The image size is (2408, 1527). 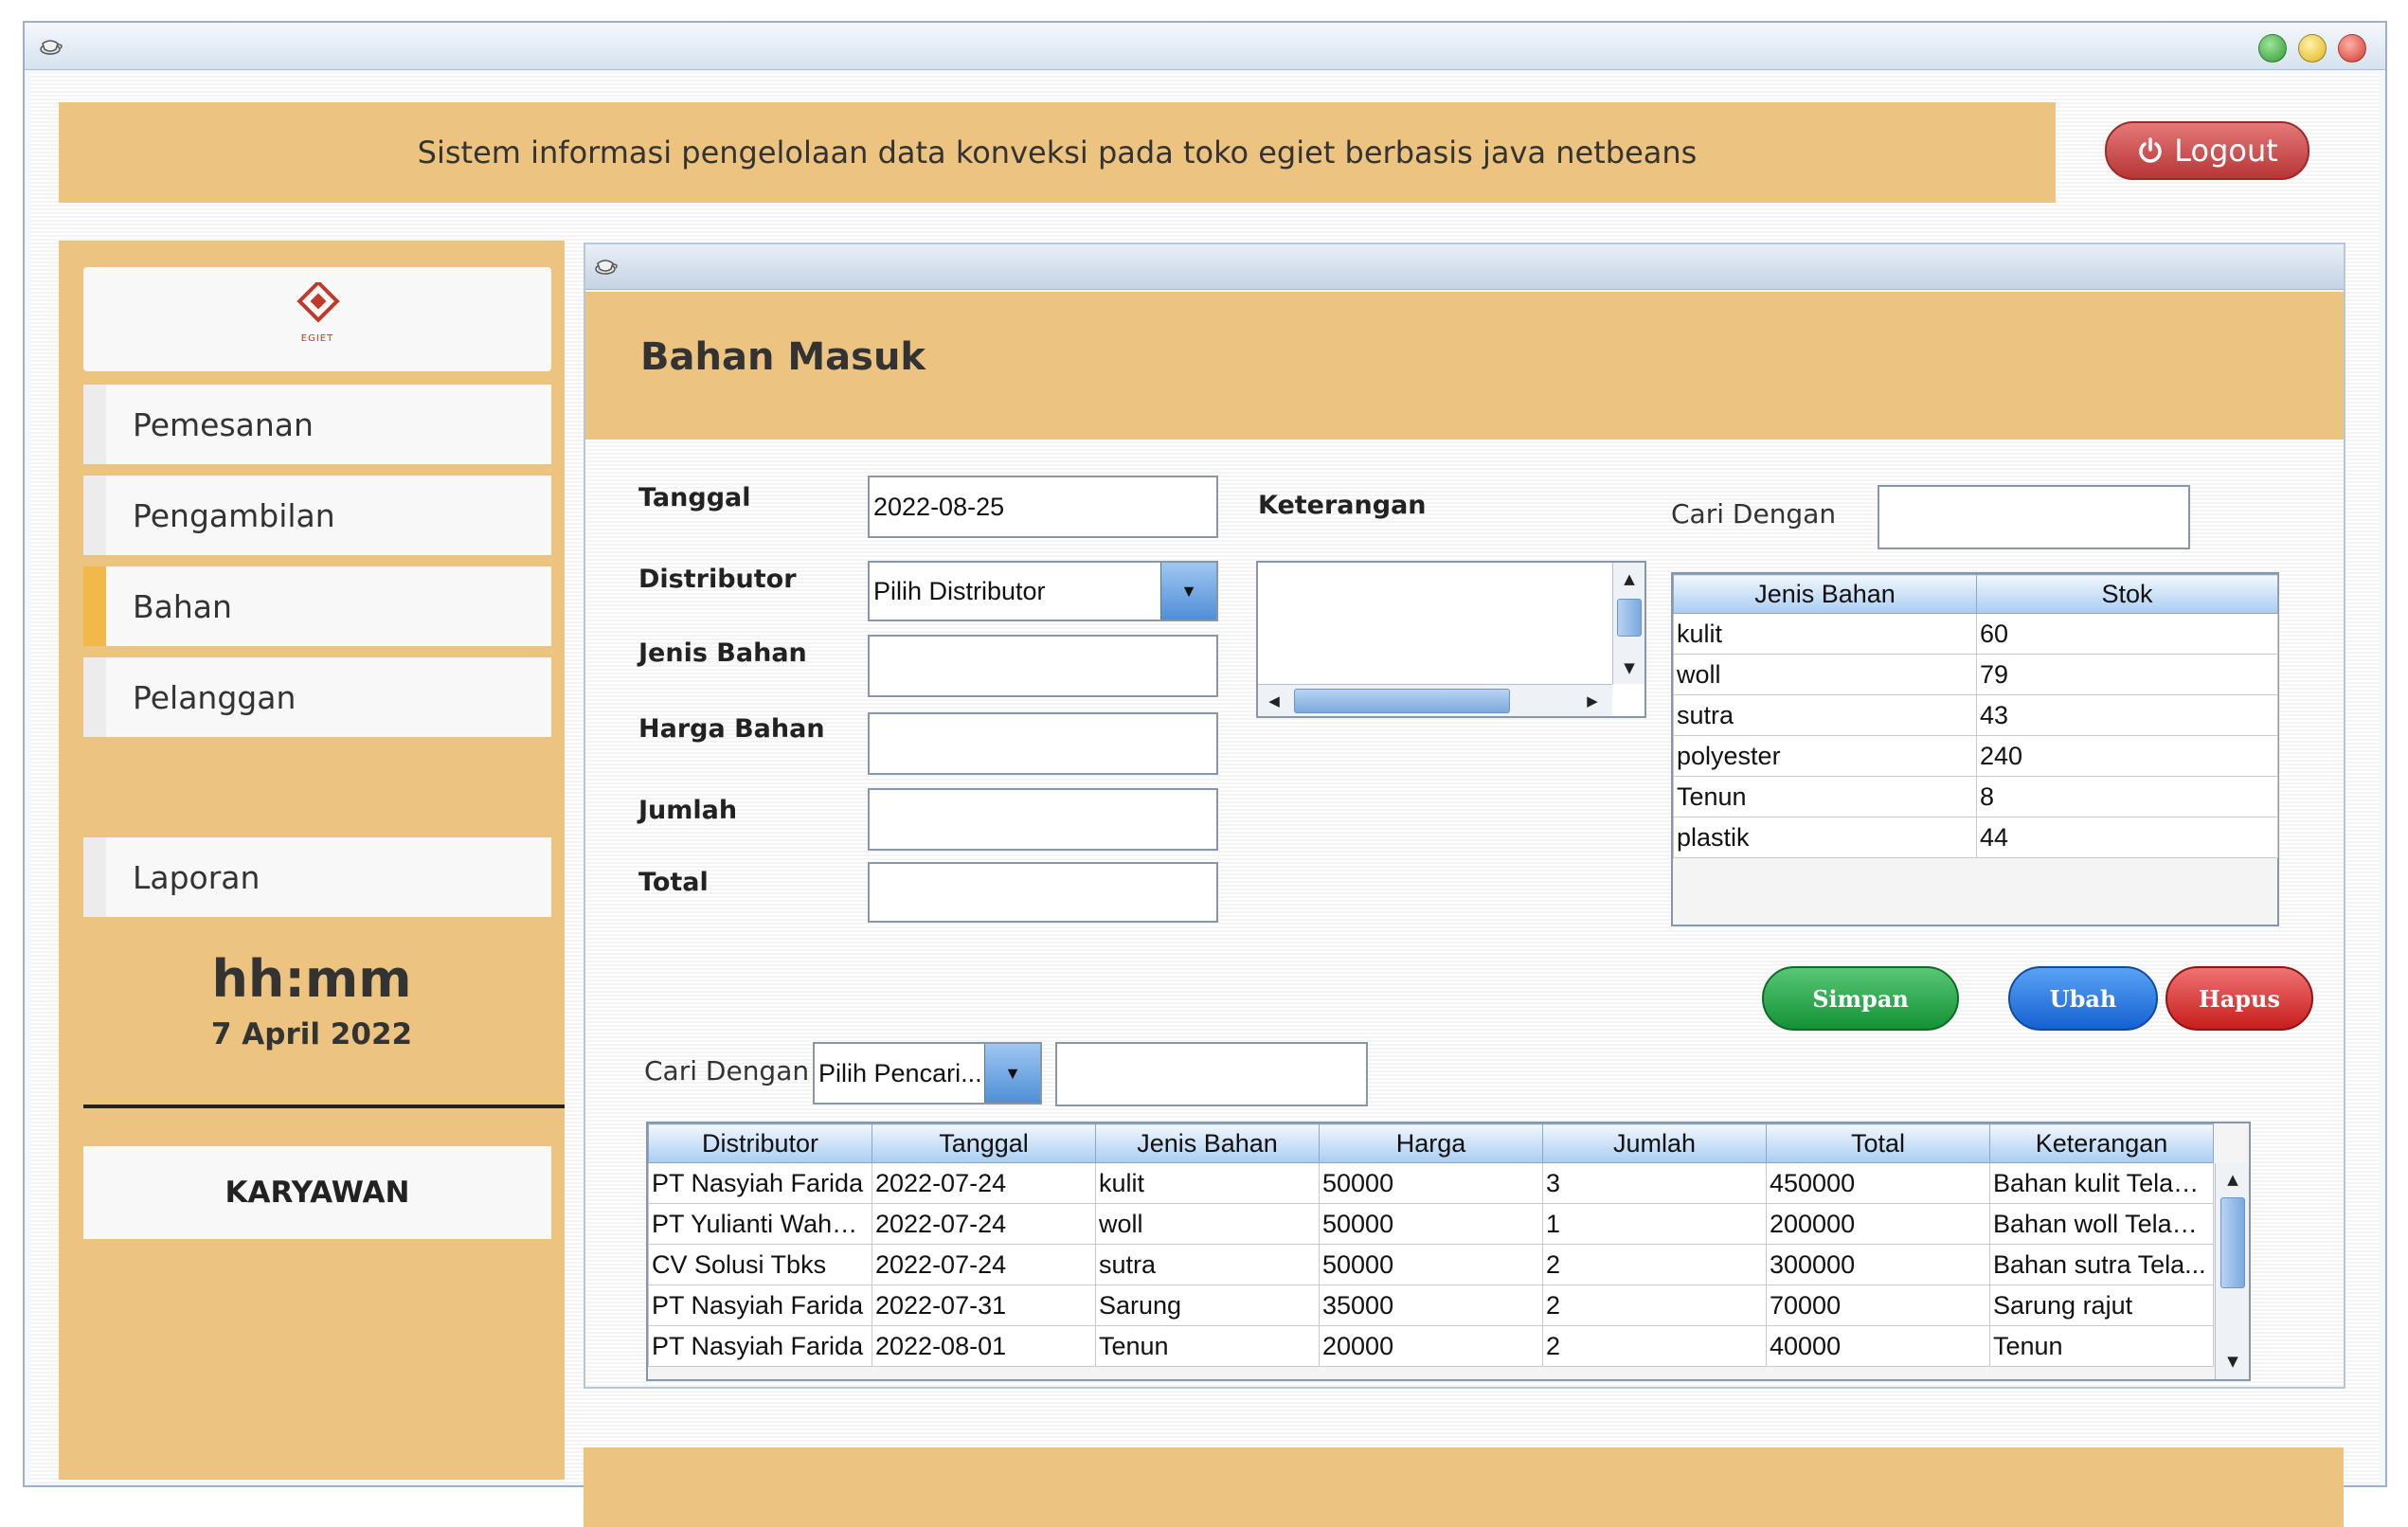 What do you see at coordinates (317, 424) in the screenshot?
I see `sidebar-item-pemesanan: Pemesanan` at bounding box center [317, 424].